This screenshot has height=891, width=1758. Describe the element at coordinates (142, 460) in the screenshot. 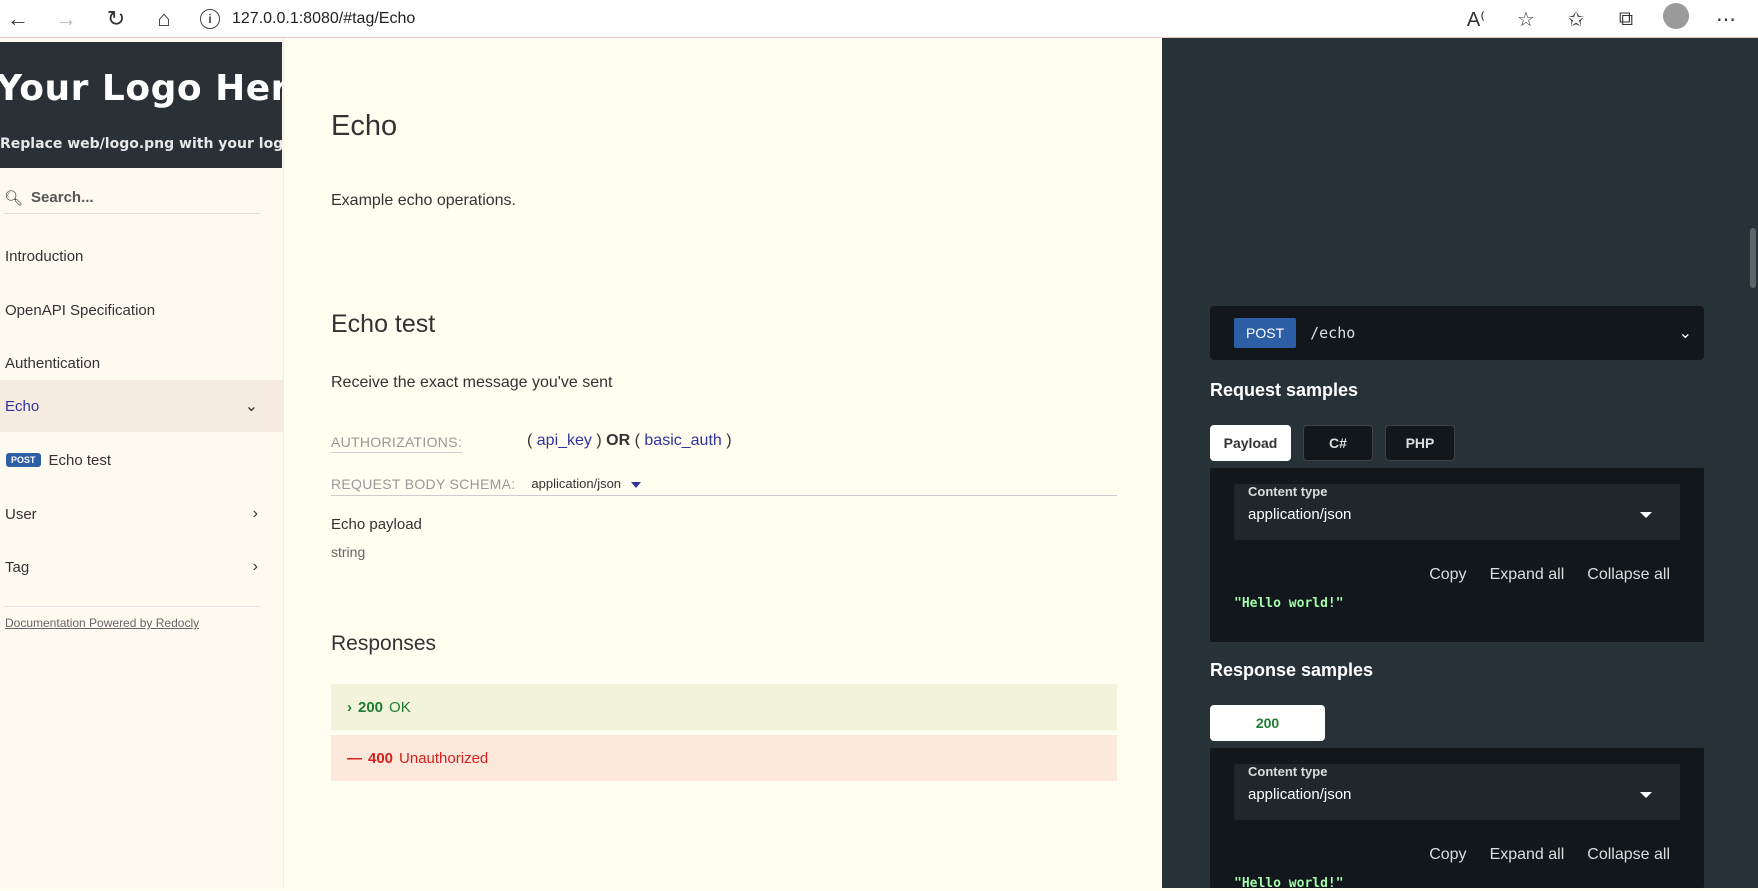

I see `sidebar-item-echo-test: POST Echo test` at that location.